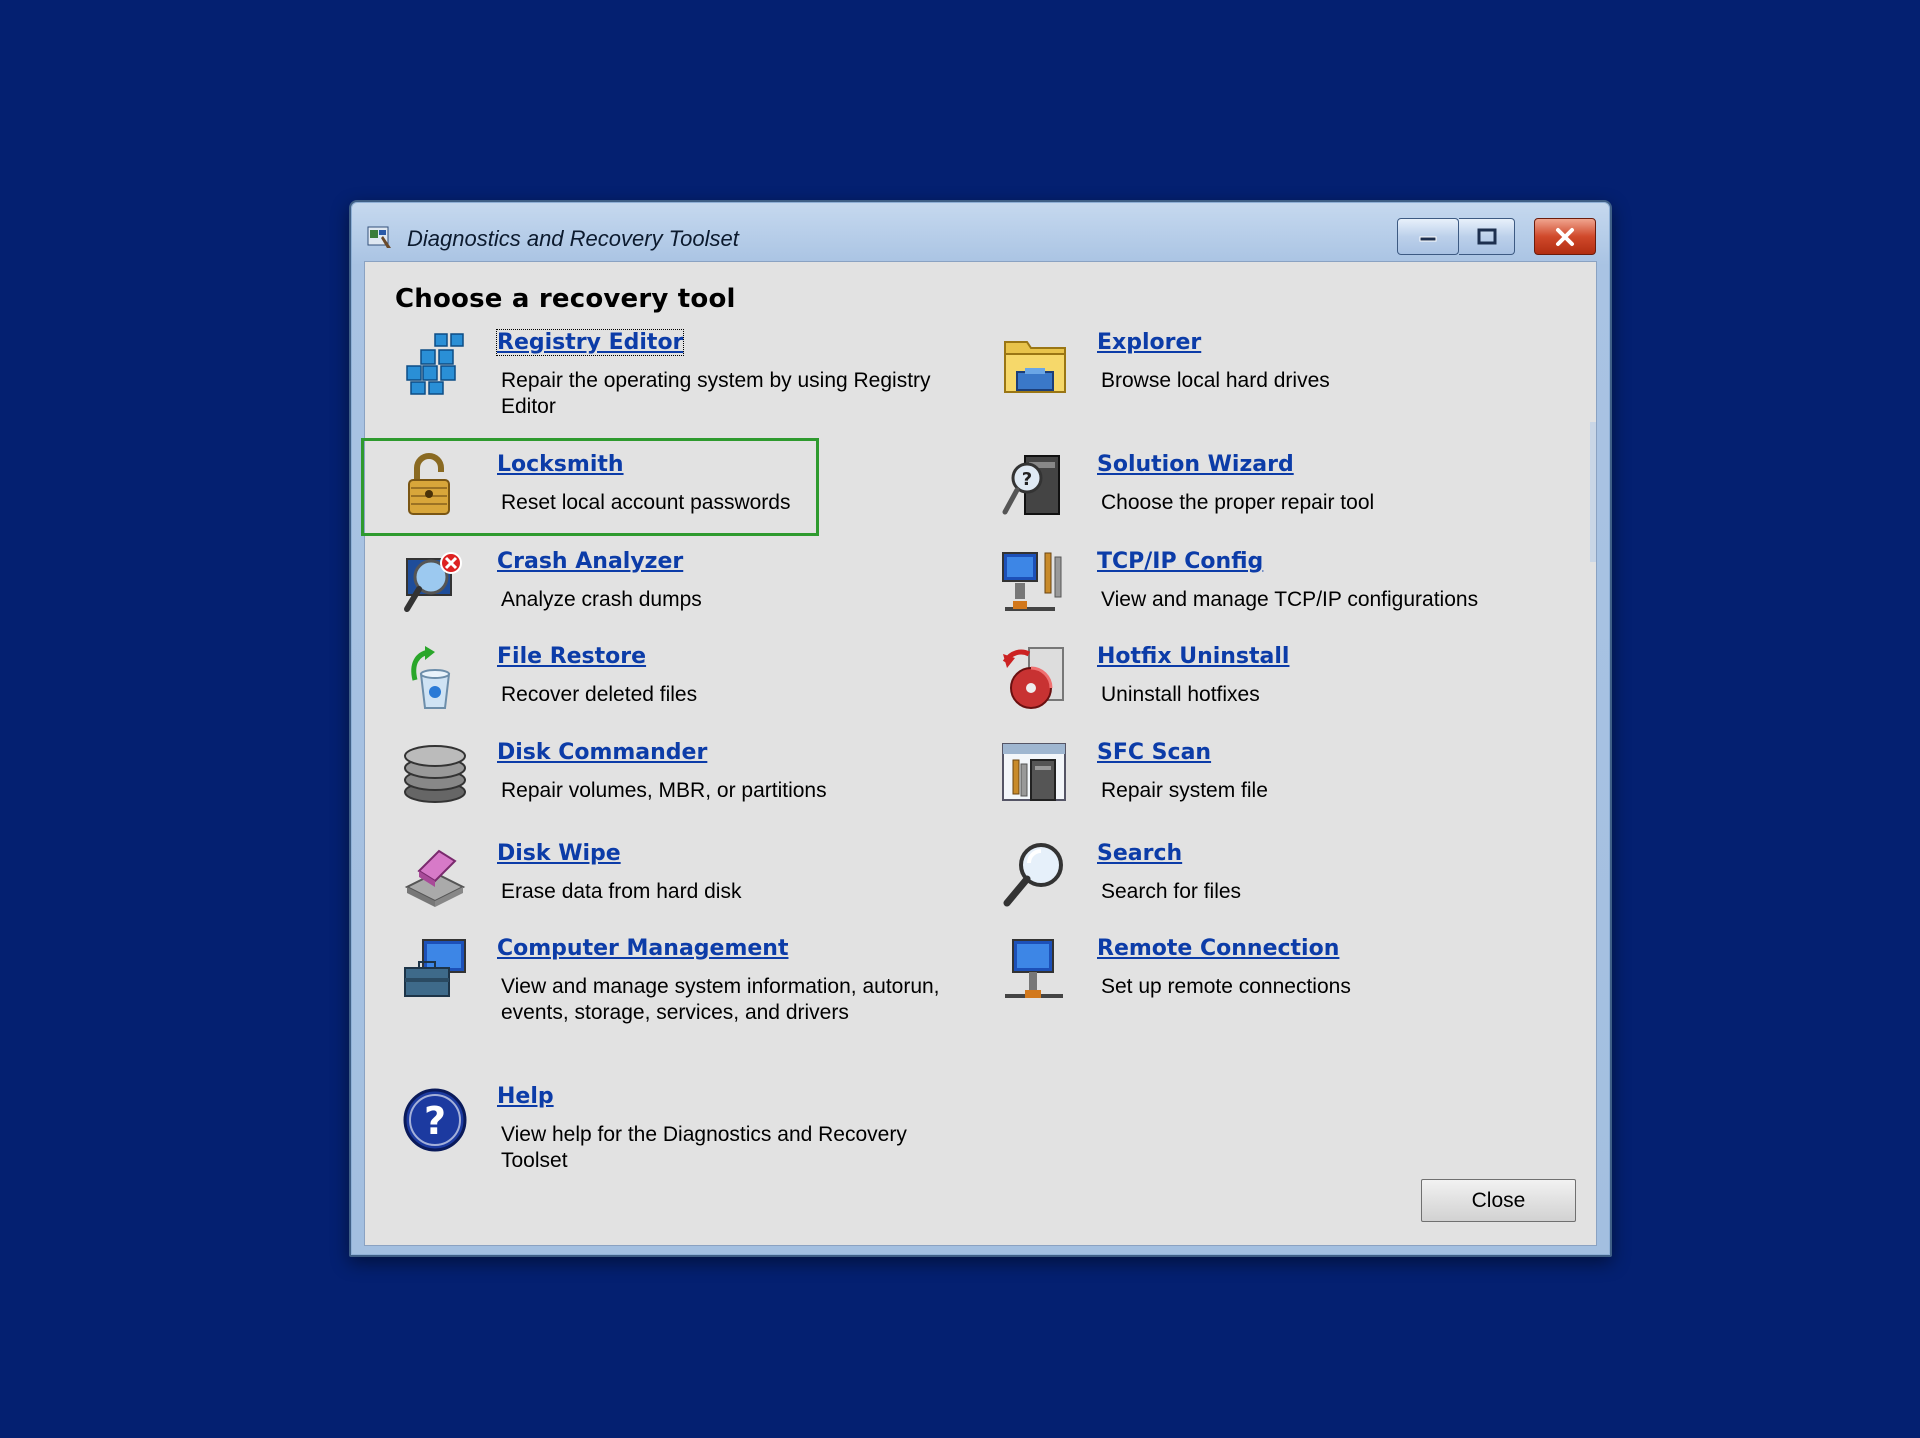  Describe the element at coordinates (599, 694) in the screenshot. I see `file-restore-desc: Recover deleted files` at that location.